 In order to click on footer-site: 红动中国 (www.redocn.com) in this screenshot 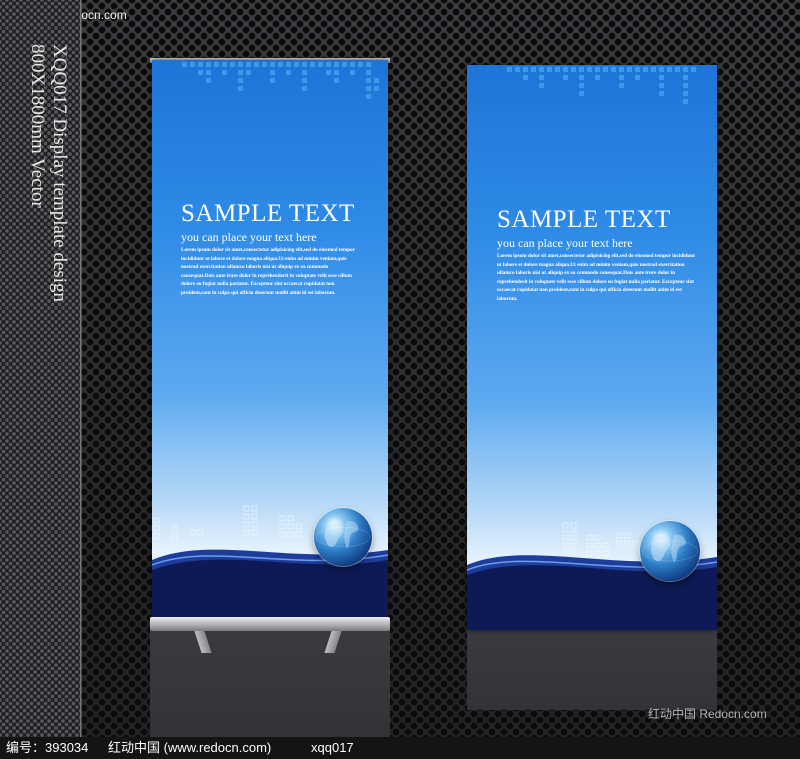, I will do `click(190, 747)`.